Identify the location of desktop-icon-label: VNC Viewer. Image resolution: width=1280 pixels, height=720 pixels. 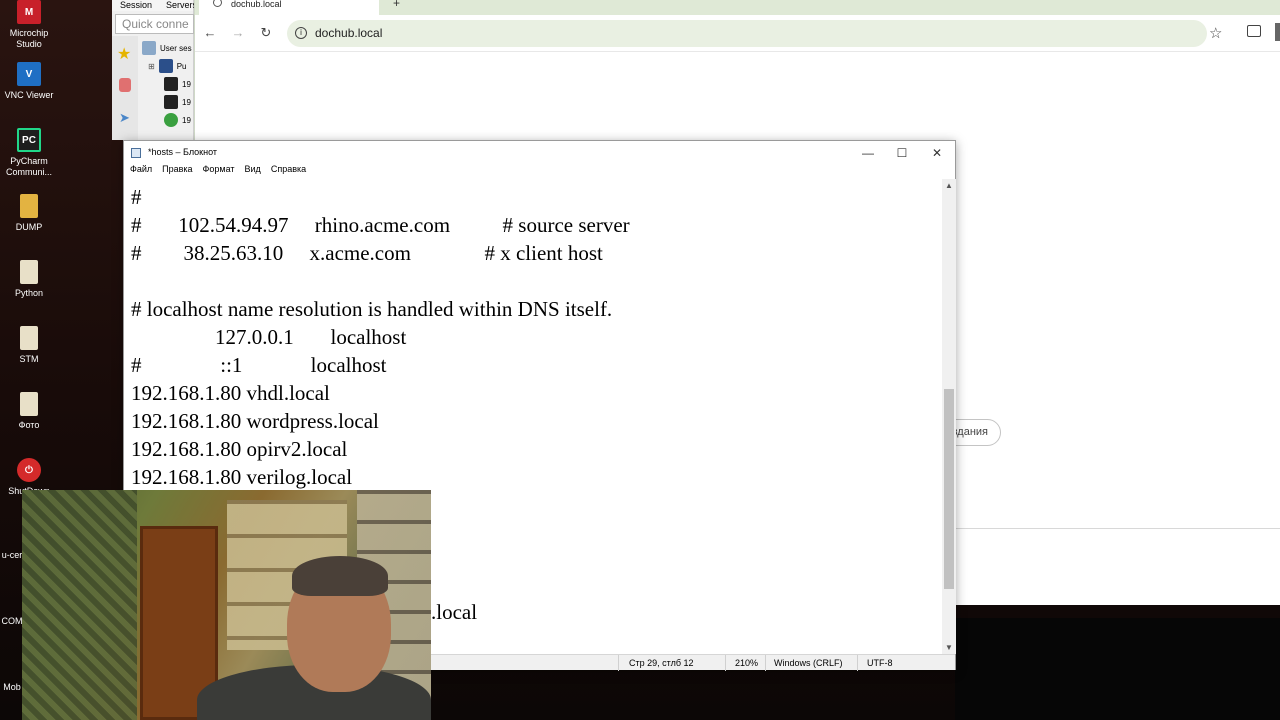
(29, 95).